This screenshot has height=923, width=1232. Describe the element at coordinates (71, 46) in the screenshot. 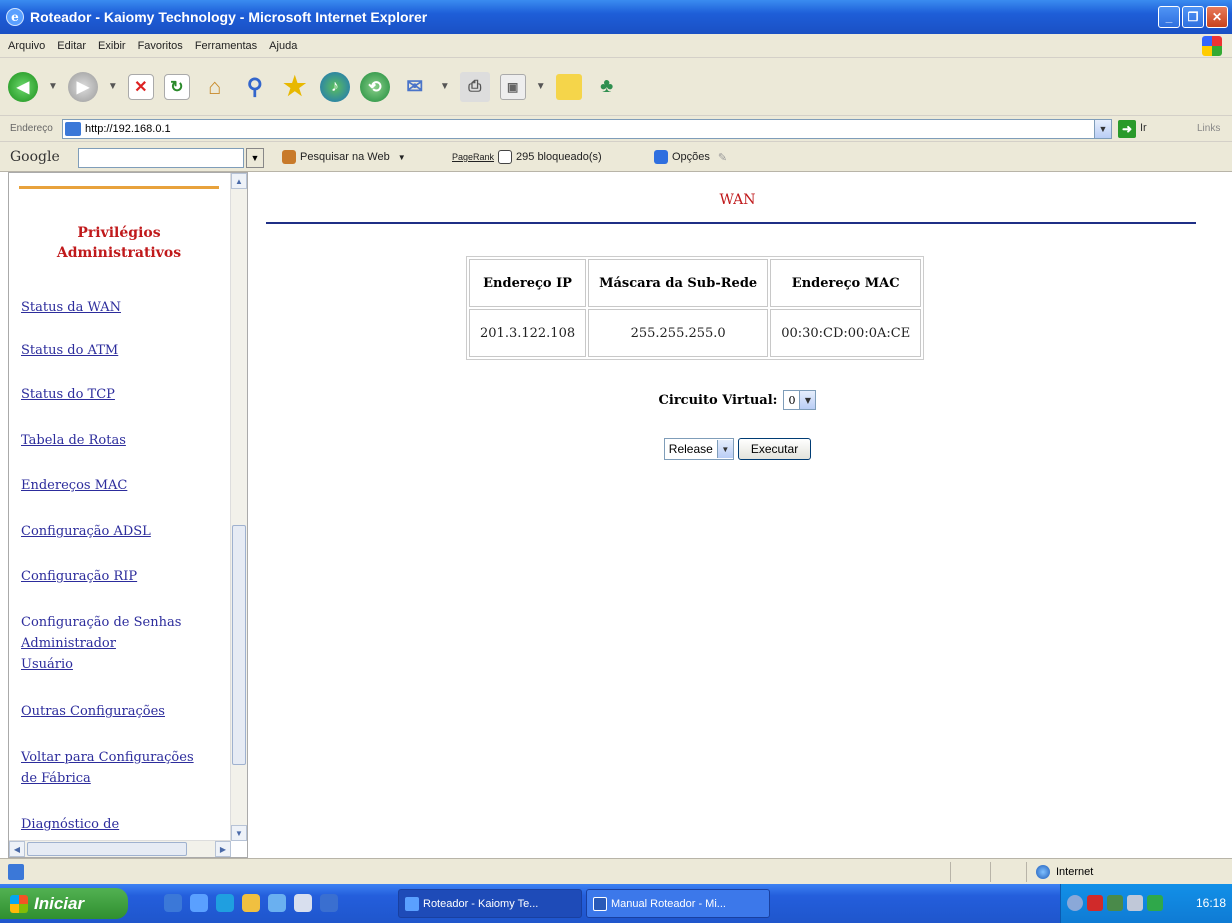

I see `menu-editar: Editar` at that location.